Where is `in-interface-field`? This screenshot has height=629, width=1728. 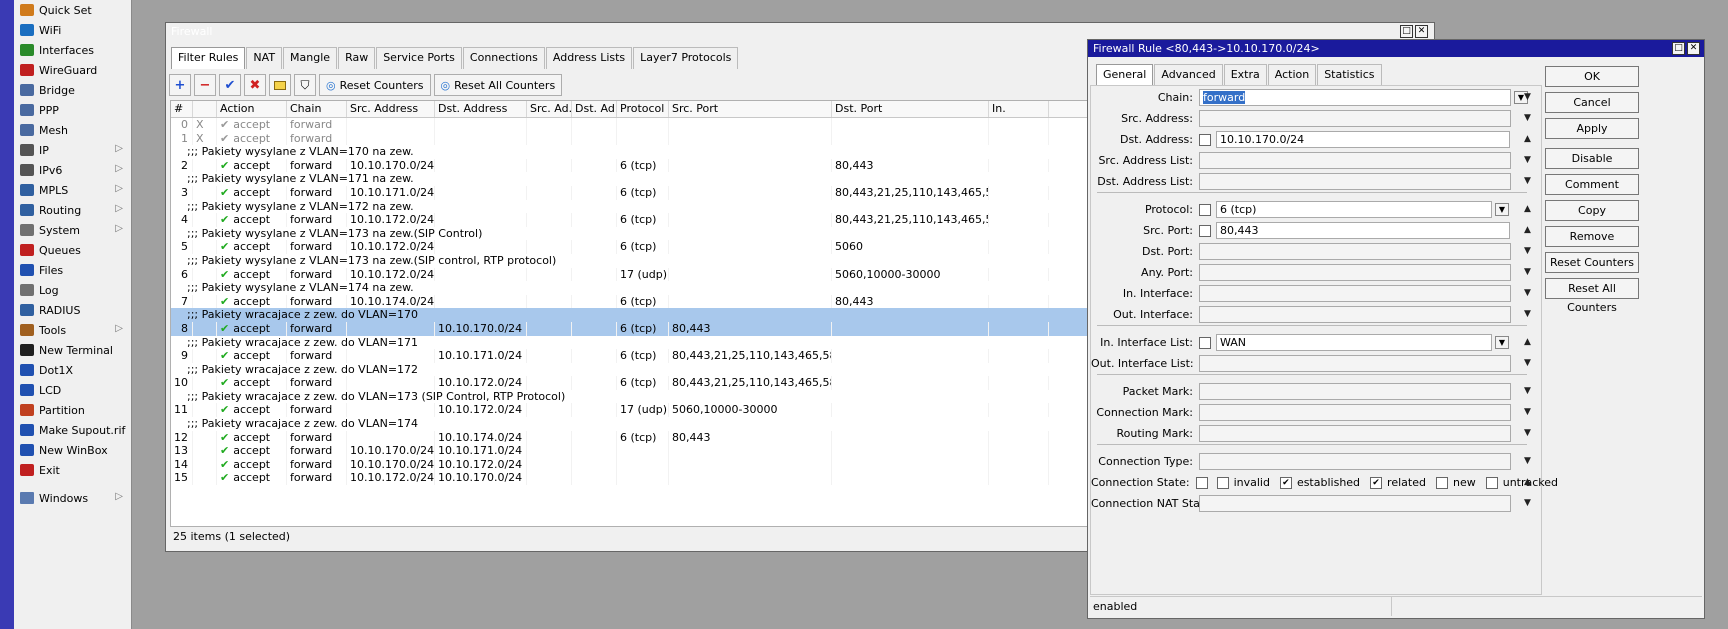 in-interface-field is located at coordinates (1355, 293).